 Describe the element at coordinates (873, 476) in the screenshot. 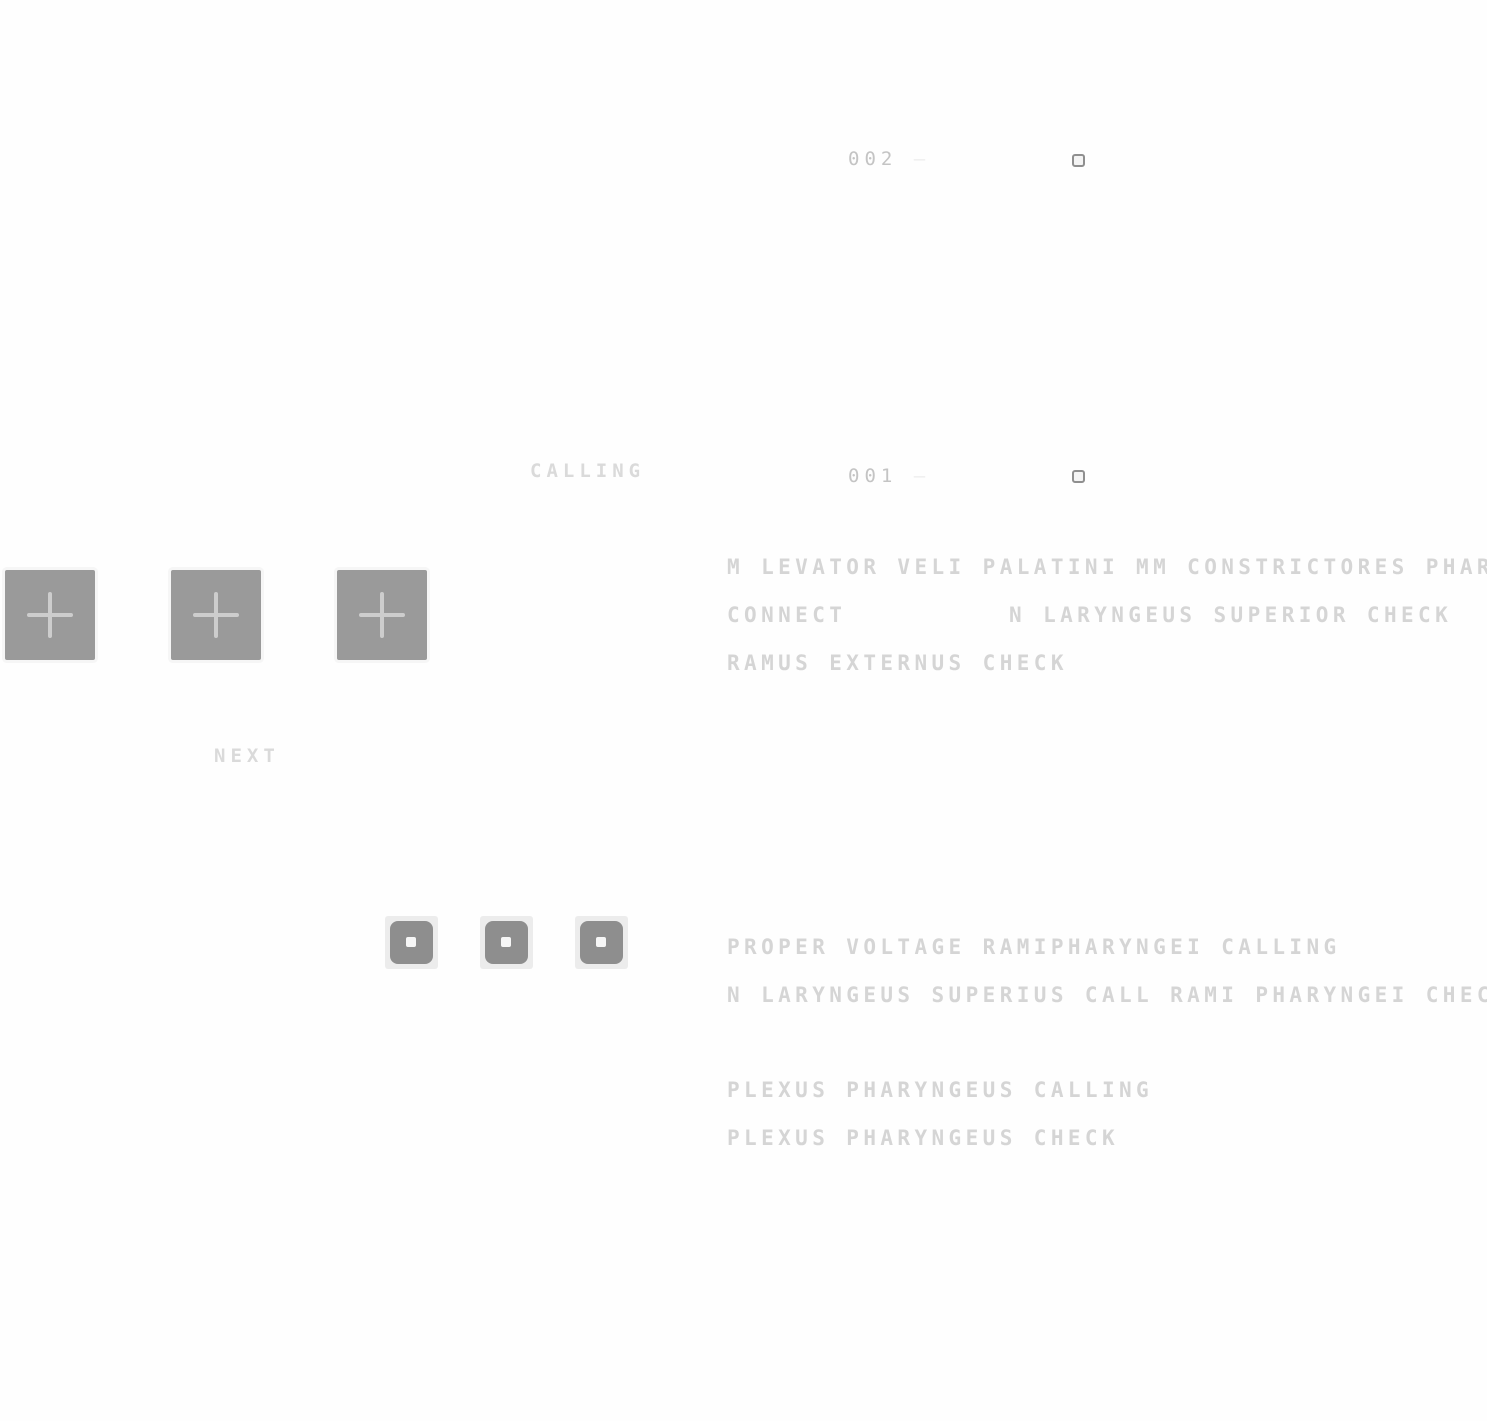

I see `status-code: 001` at that location.